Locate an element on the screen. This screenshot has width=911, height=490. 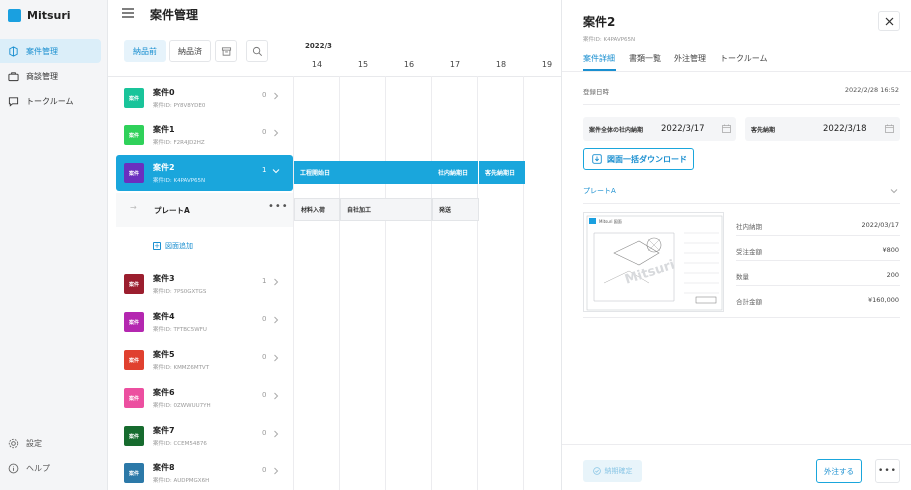
client-deadline-label: 客先納期 is located at coordinates (763, 130).